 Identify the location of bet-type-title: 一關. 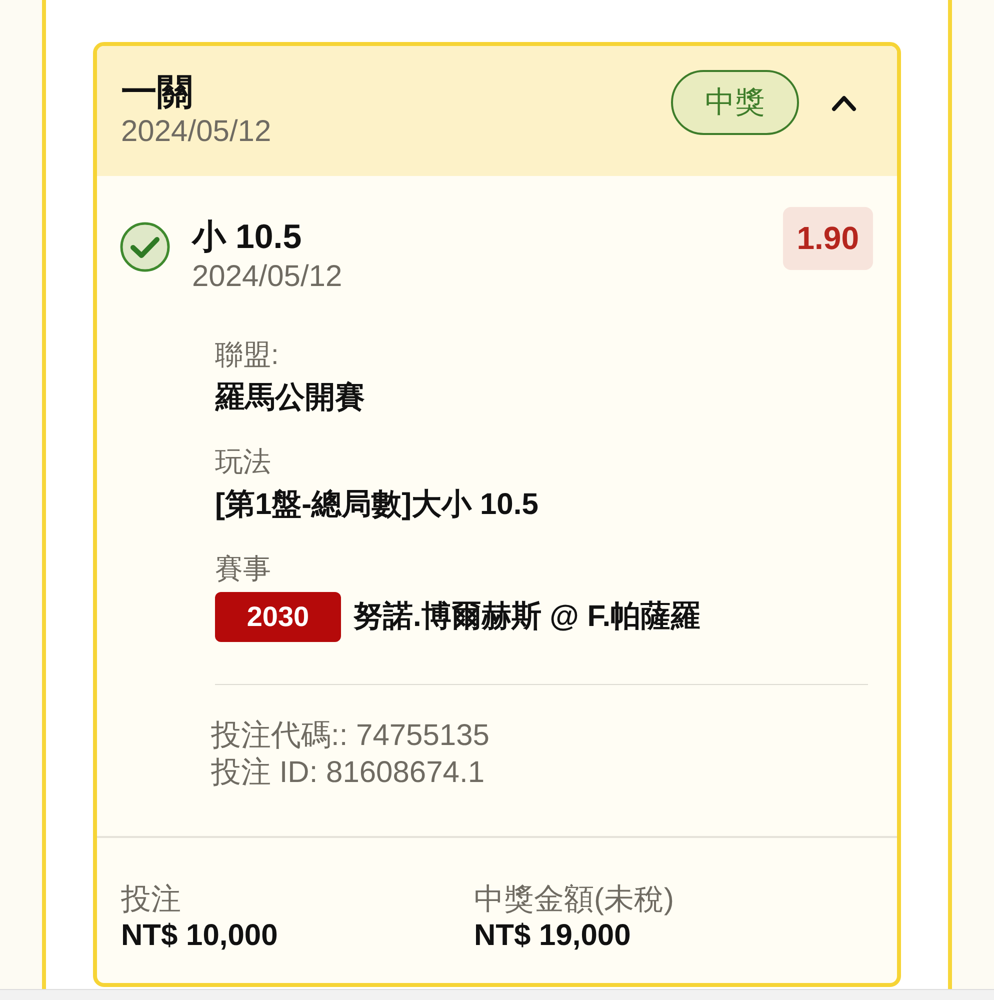
(157, 92).